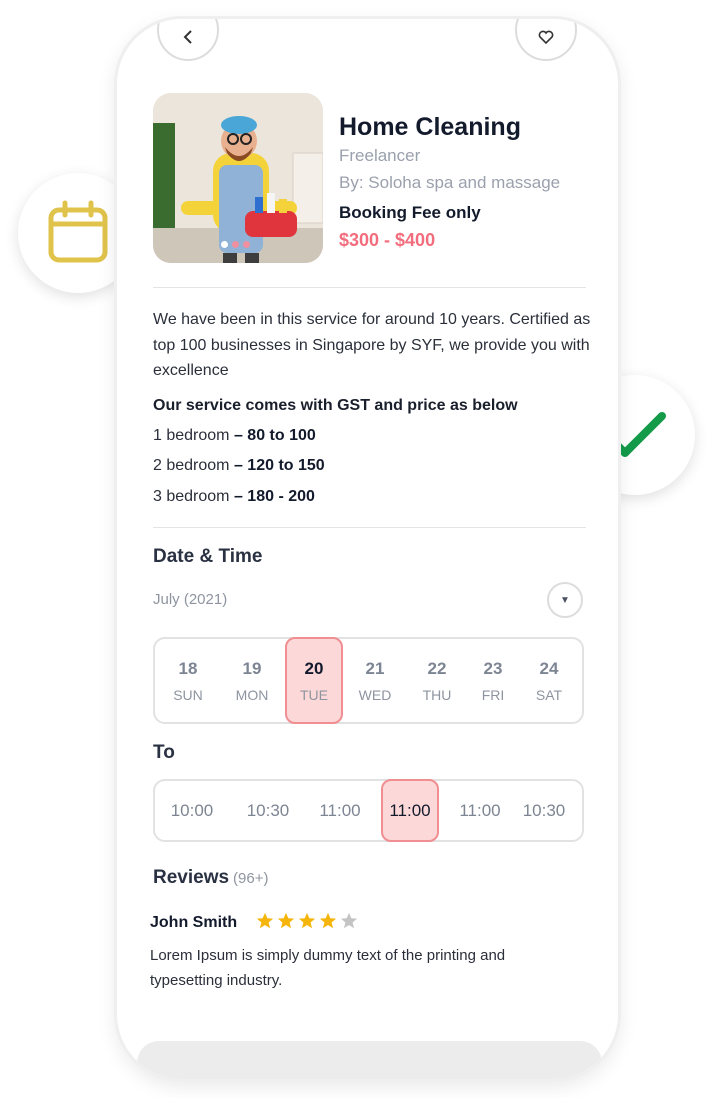 Image resolution: width=714 pixels, height=1098 pixels. I want to click on chevron-left-icon, so click(187, 37).